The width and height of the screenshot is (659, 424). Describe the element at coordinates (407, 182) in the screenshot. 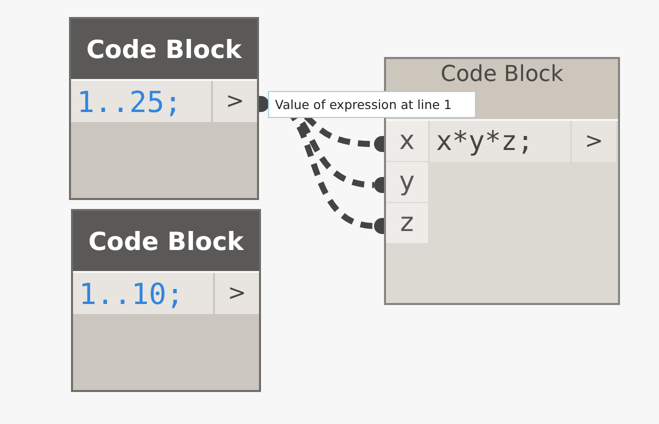

I see `input-port-label: y` at that location.